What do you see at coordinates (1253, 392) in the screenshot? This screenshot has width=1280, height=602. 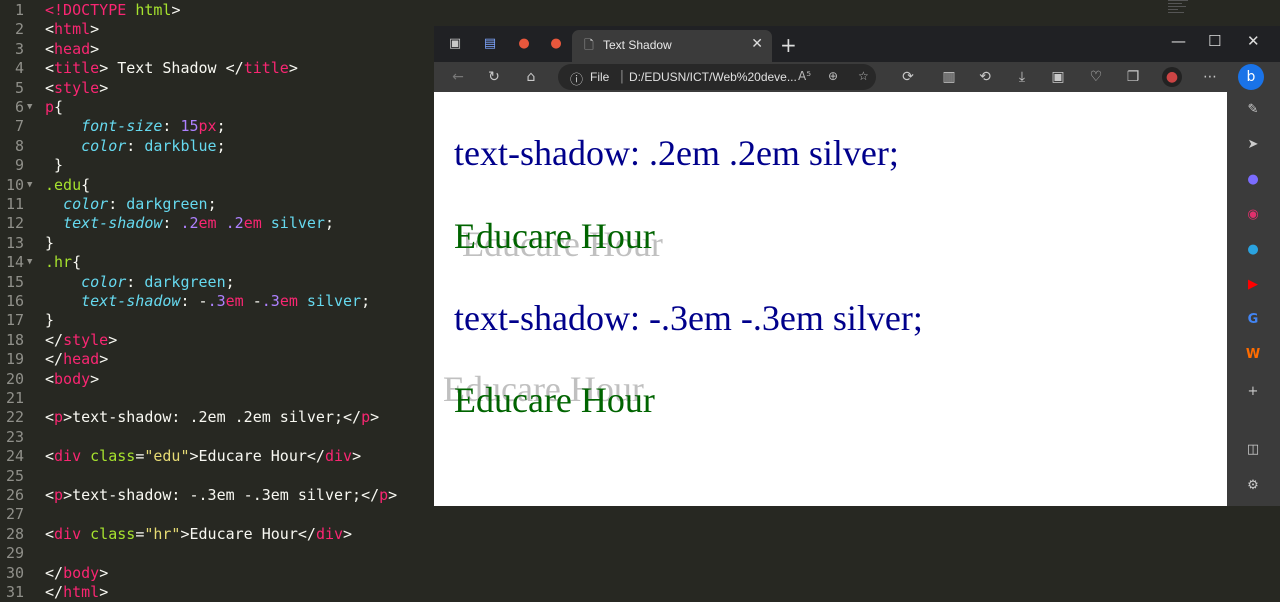 I see `add-sidebar-app-icon: +` at bounding box center [1253, 392].